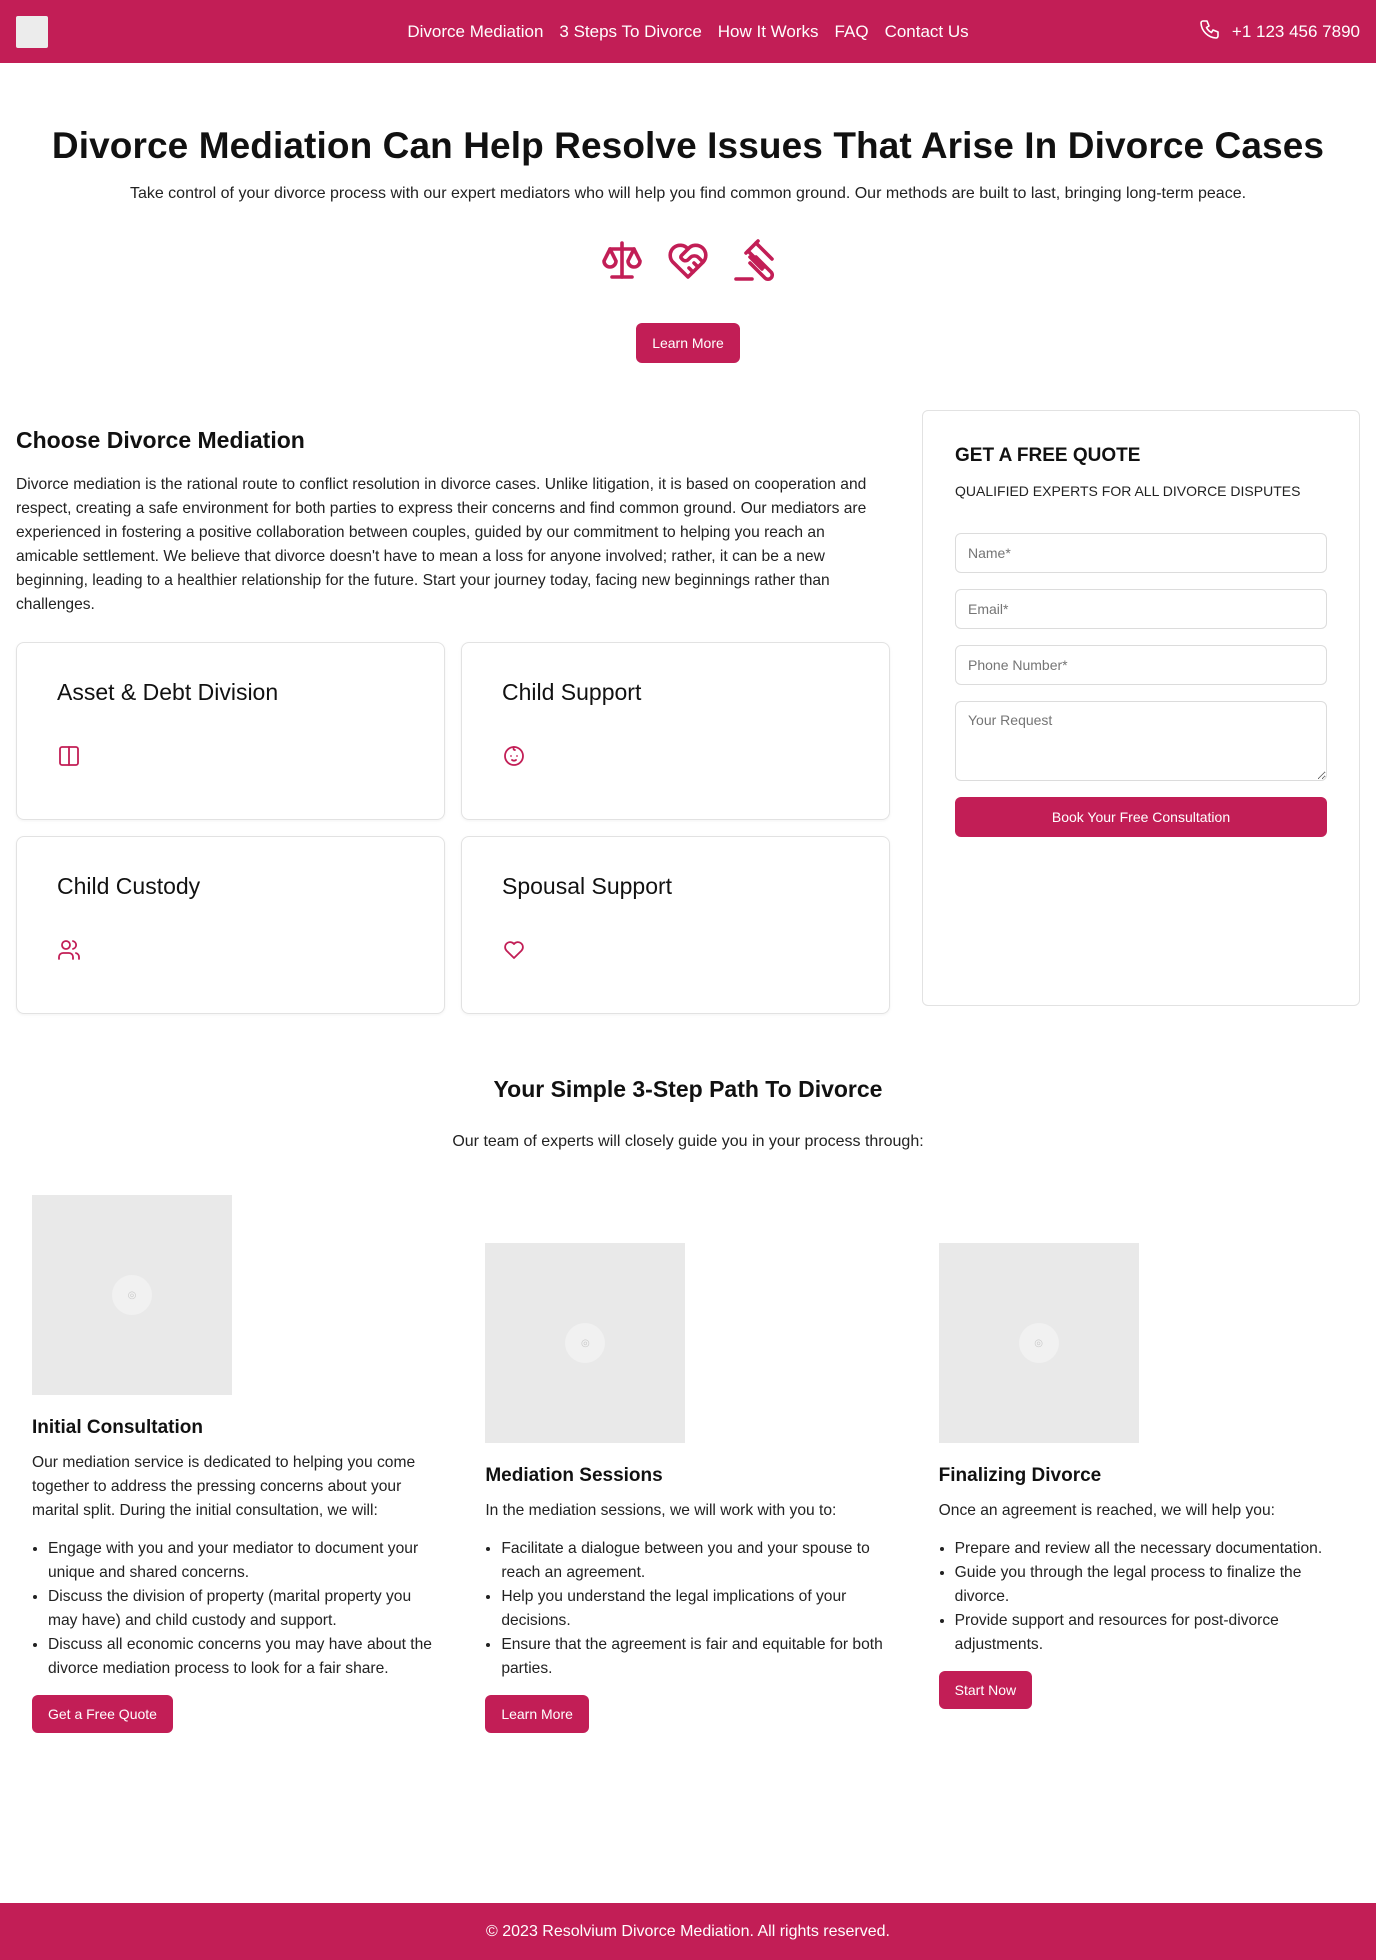 The width and height of the screenshot is (1376, 1960). I want to click on quote-form: Book Your Free Consultation, so click(1141, 685).